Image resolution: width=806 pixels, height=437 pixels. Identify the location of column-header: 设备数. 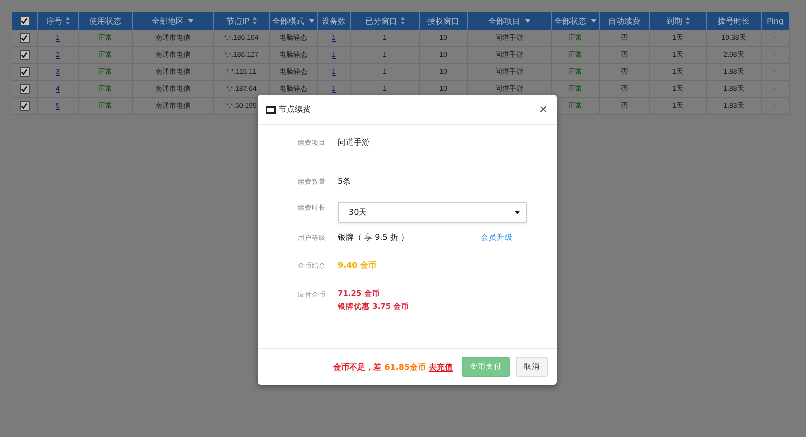
(334, 21).